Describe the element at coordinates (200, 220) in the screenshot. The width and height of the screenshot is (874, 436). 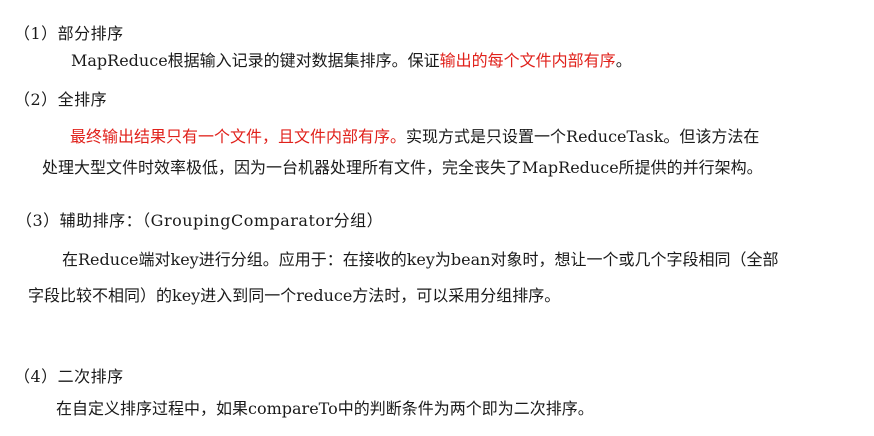
I see `section-3-heading: （3）辅助排序：（GroupingComparator分组）` at that location.